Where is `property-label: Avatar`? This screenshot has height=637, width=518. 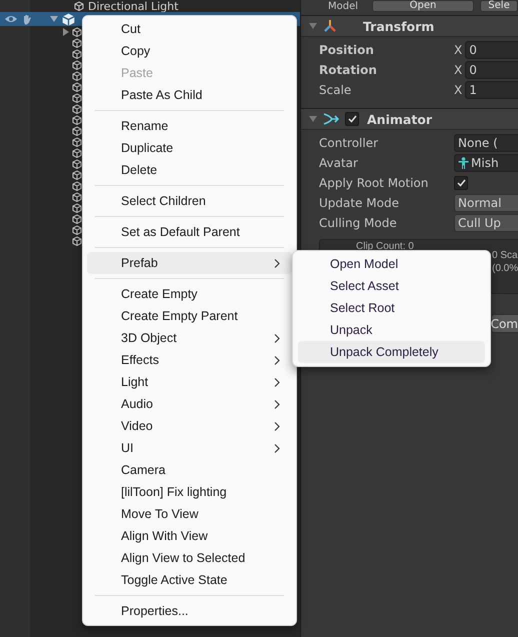 property-label: Avatar is located at coordinates (339, 163).